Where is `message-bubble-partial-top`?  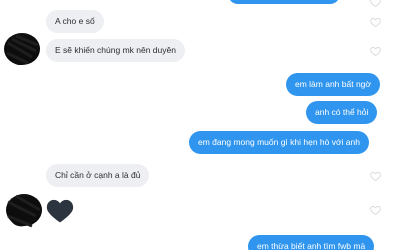 message-bubble-partial-top is located at coordinates (284, 2).